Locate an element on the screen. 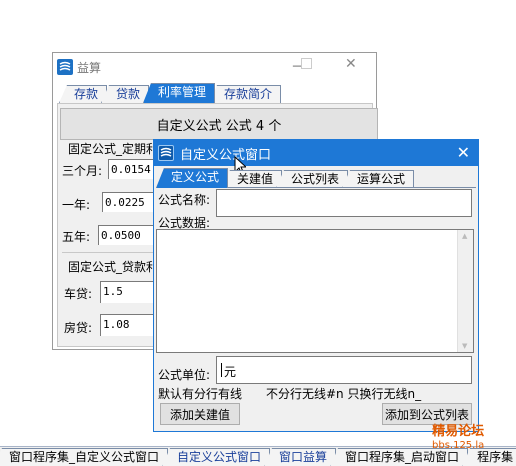  formula-name-input is located at coordinates (344, 203).